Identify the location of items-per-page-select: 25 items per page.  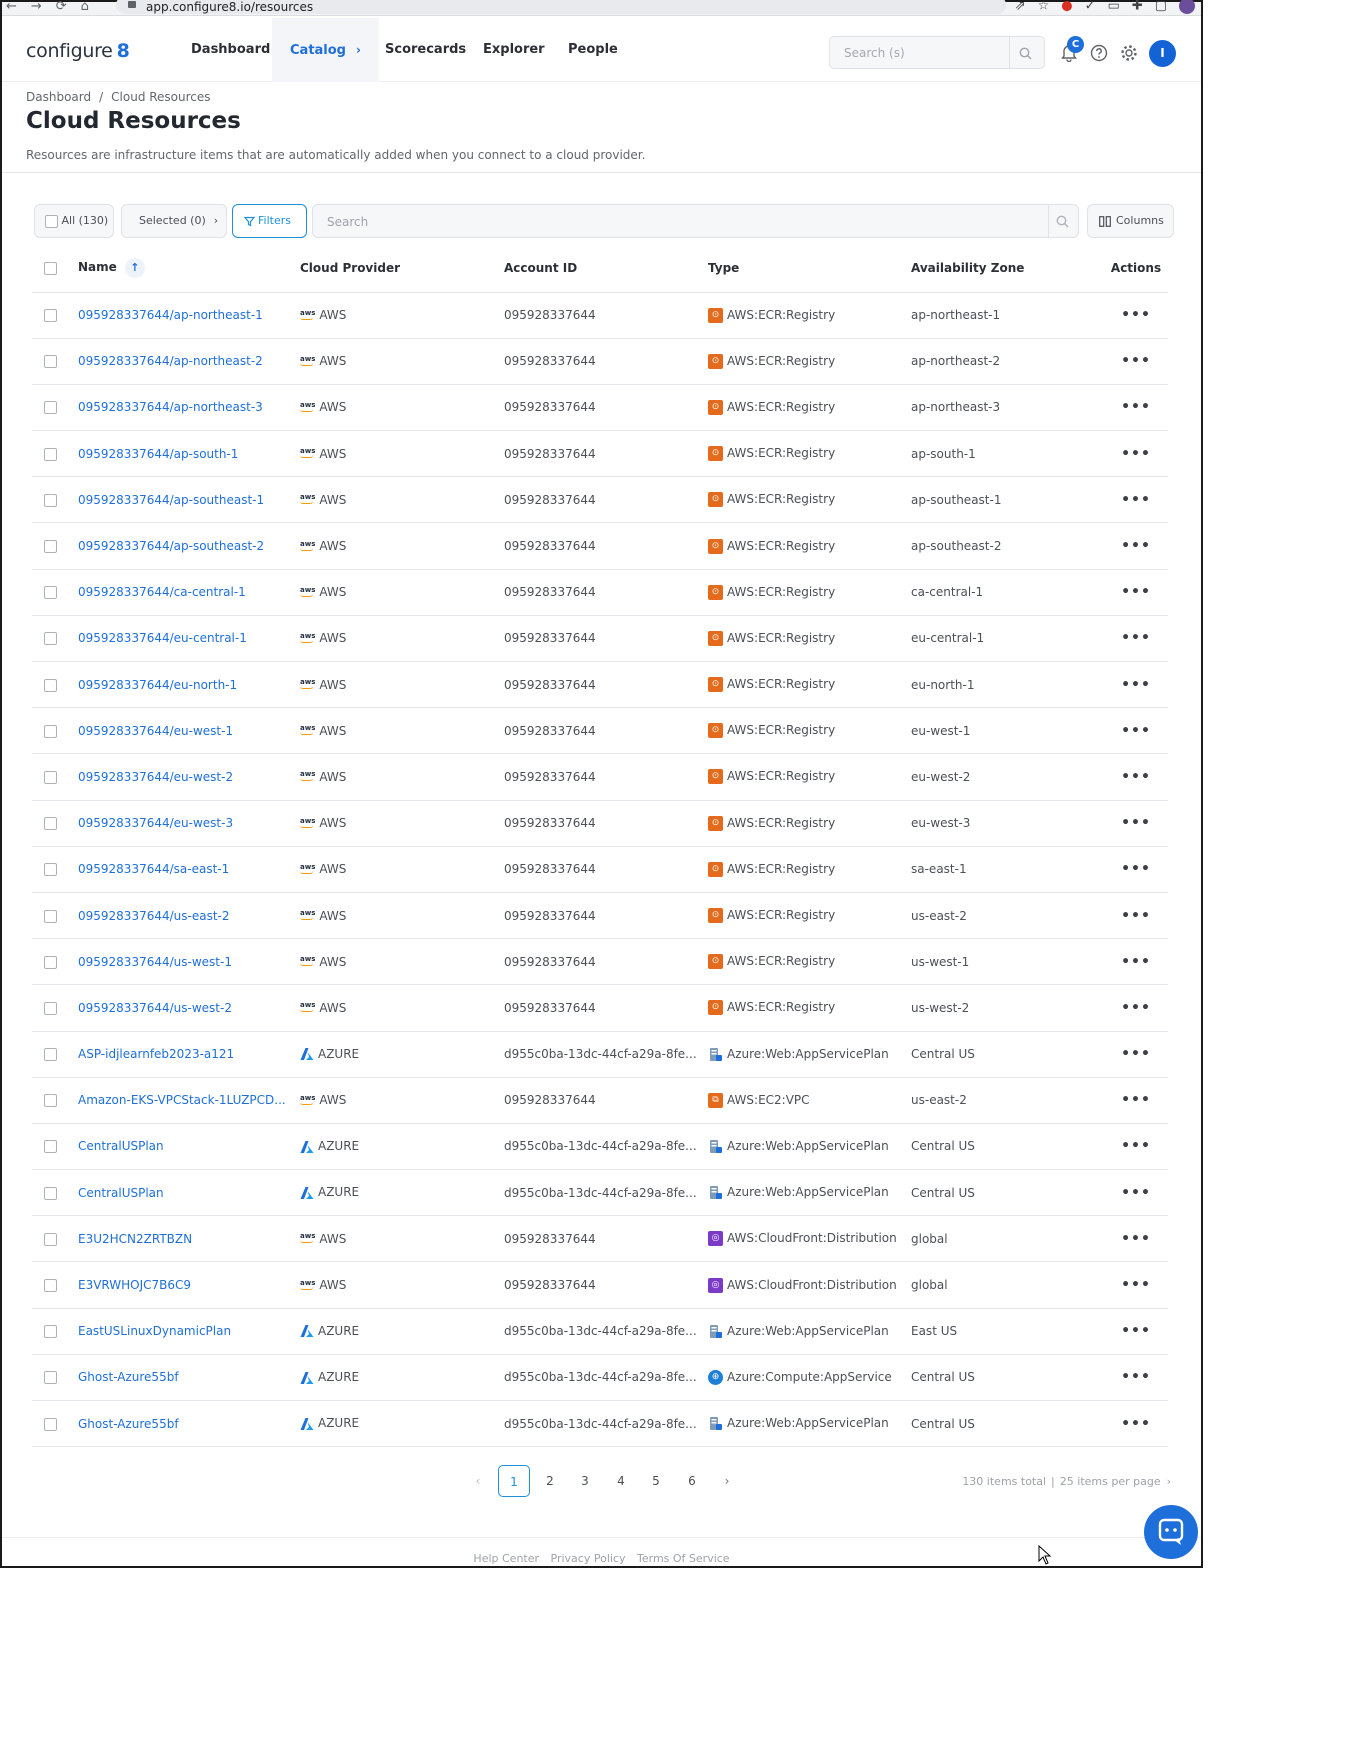
(1110, 1481).